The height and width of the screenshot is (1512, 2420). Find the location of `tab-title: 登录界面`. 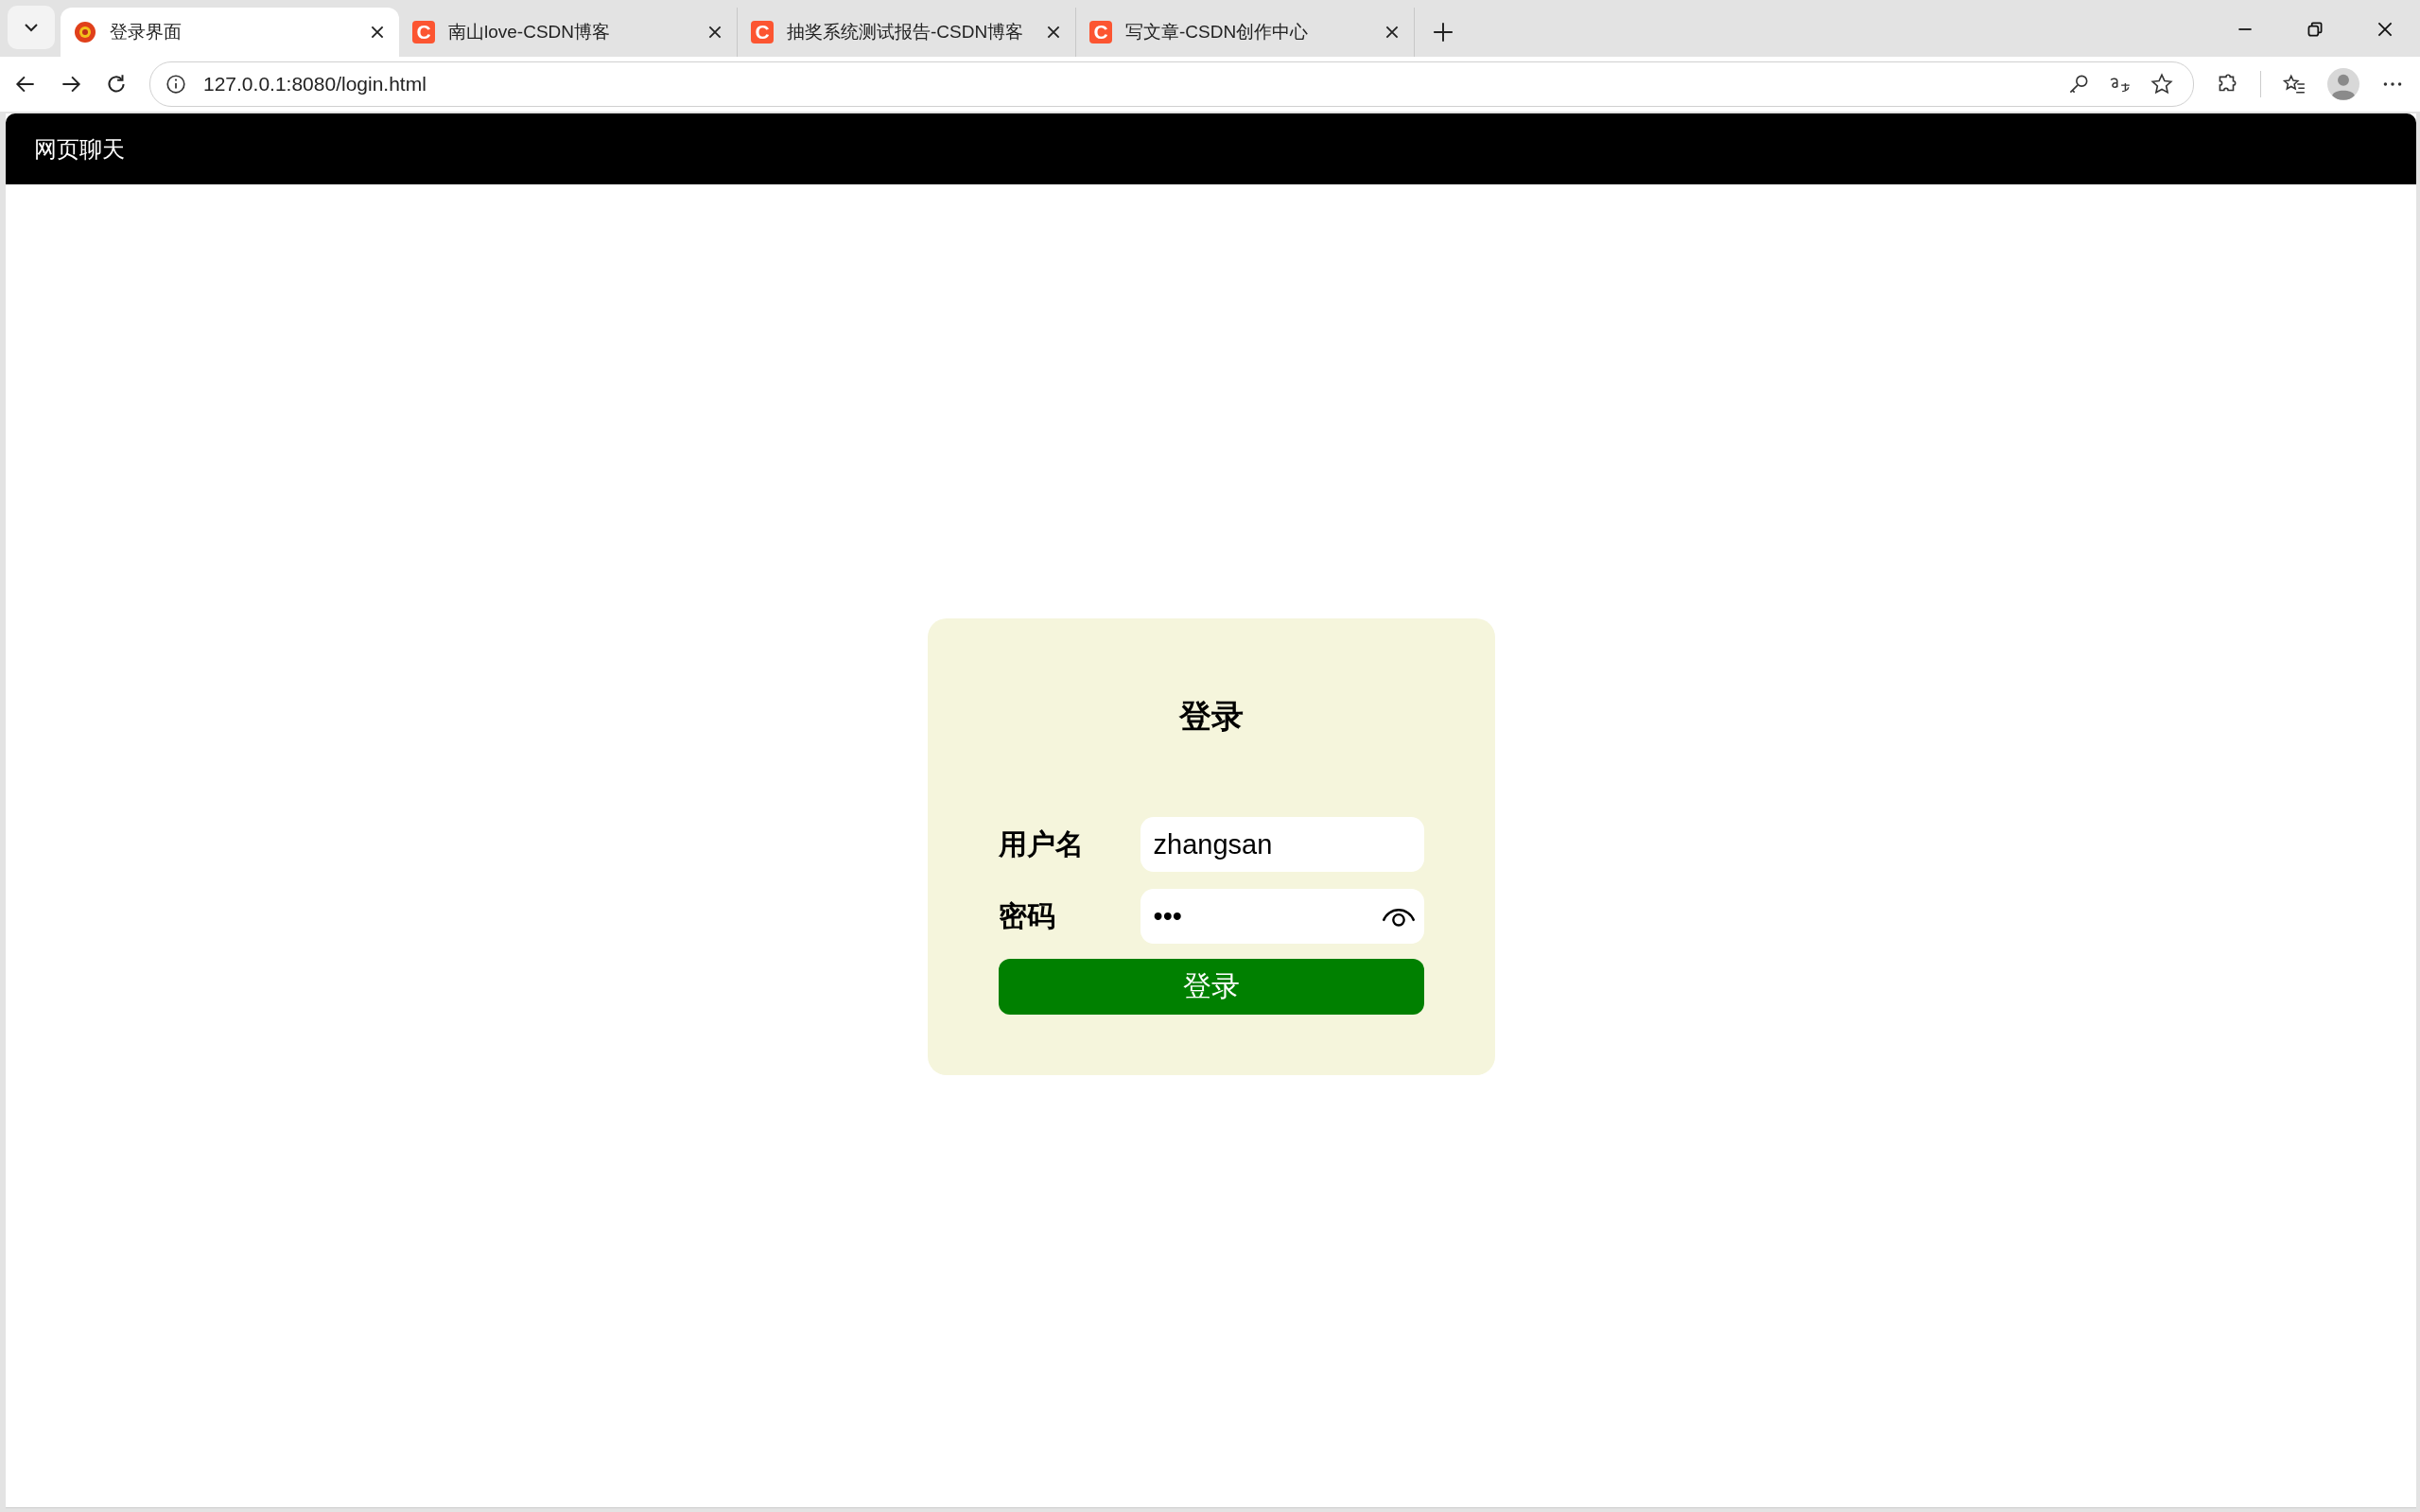

tab-title: 登录界面 is located at coordinates (147, 32).